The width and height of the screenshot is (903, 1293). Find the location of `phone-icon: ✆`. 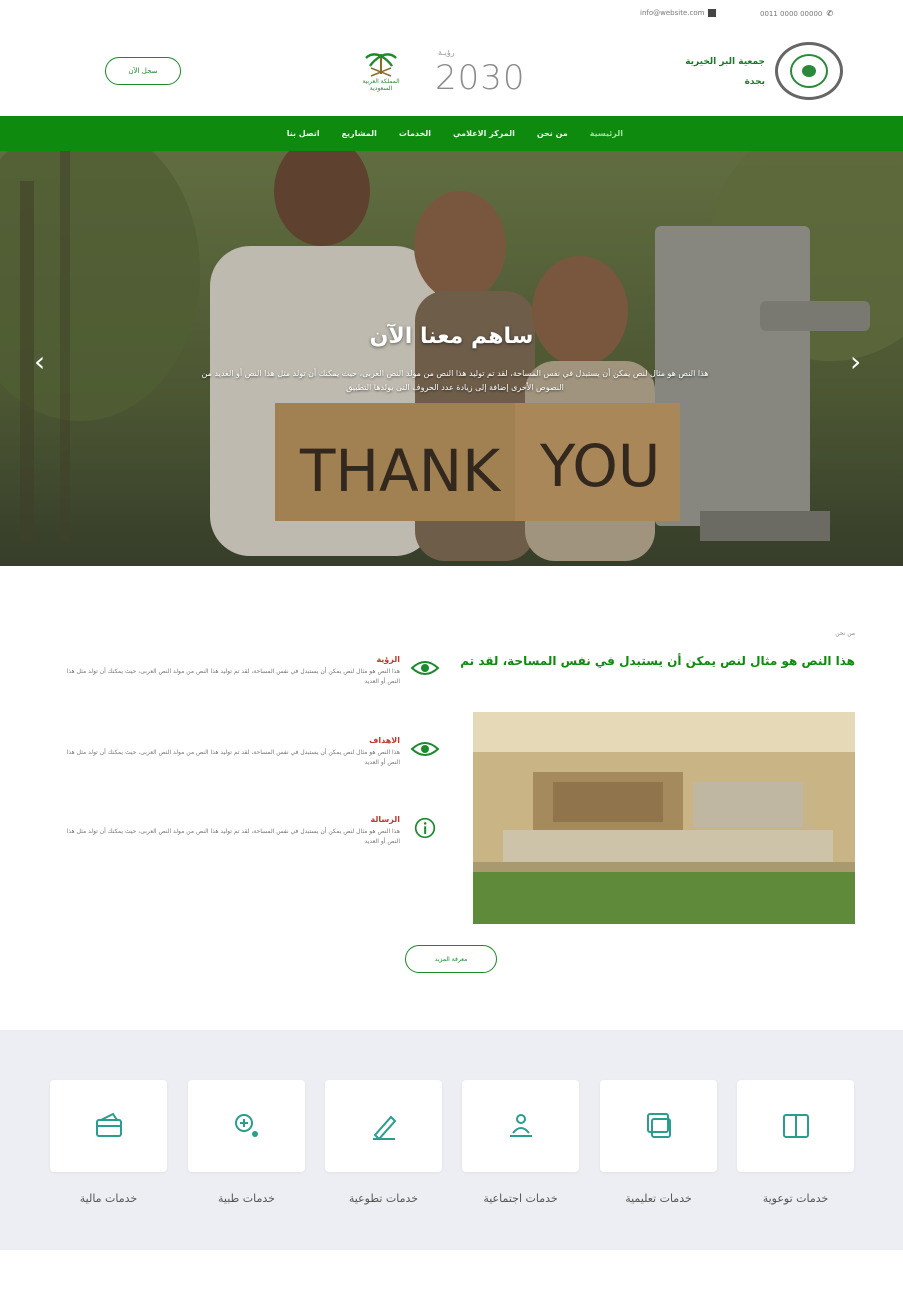

phone-icon: ✆ is located at coordinates (830, 13).